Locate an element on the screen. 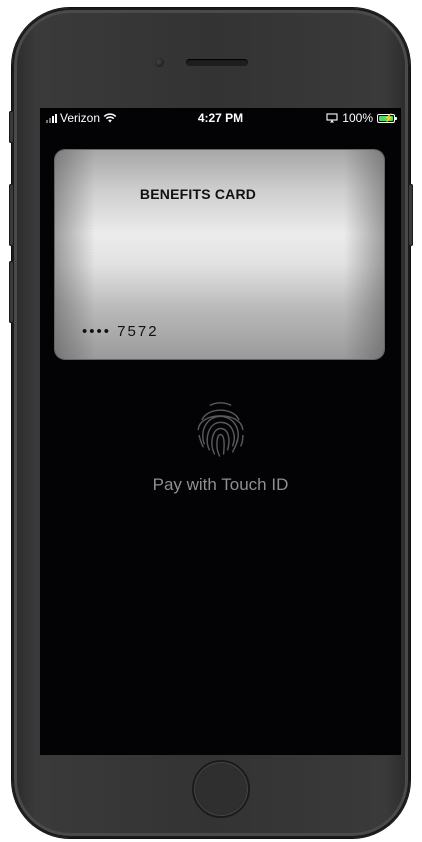 This screenshot has height=842, width=422. pay-with-touch-id-label: Pay with Touch ID is located at coordinates (220, 484).